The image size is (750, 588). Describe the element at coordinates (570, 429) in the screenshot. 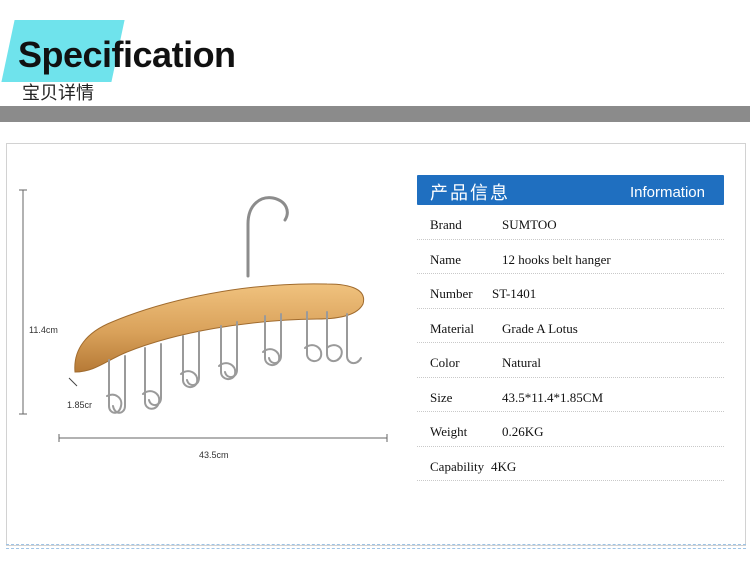

I see `spec-row-weight: Weight 0.26KG` at that location.